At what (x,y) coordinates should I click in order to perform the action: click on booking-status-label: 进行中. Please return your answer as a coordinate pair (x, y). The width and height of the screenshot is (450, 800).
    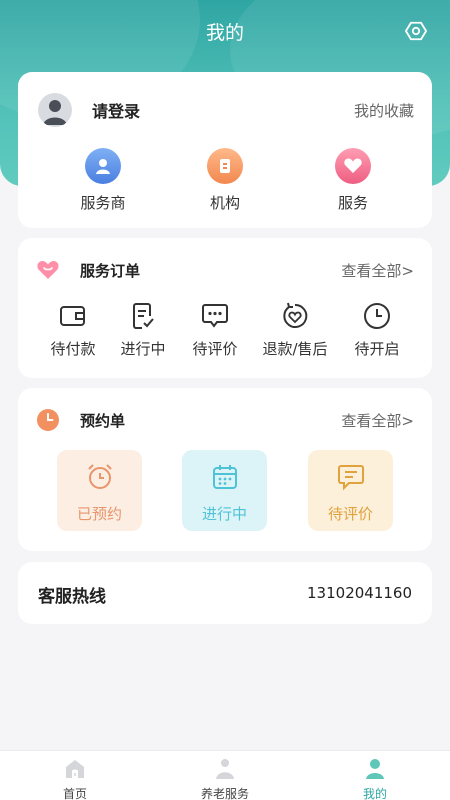
    Looking at the image, I should click on (224, 514).